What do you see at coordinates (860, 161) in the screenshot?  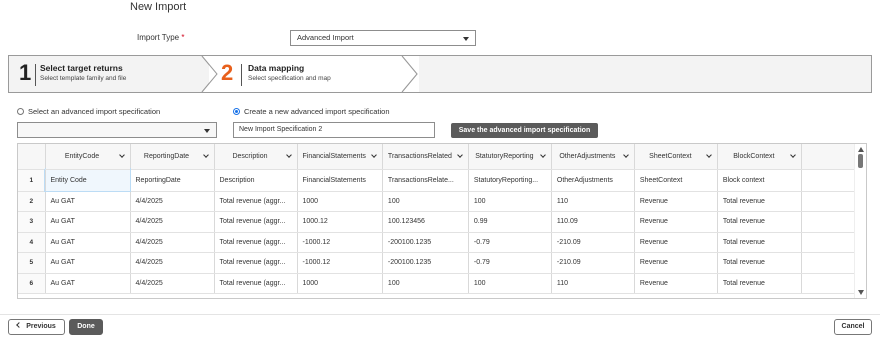 I see `scroll-thumb` at bounding box center [860, 161].